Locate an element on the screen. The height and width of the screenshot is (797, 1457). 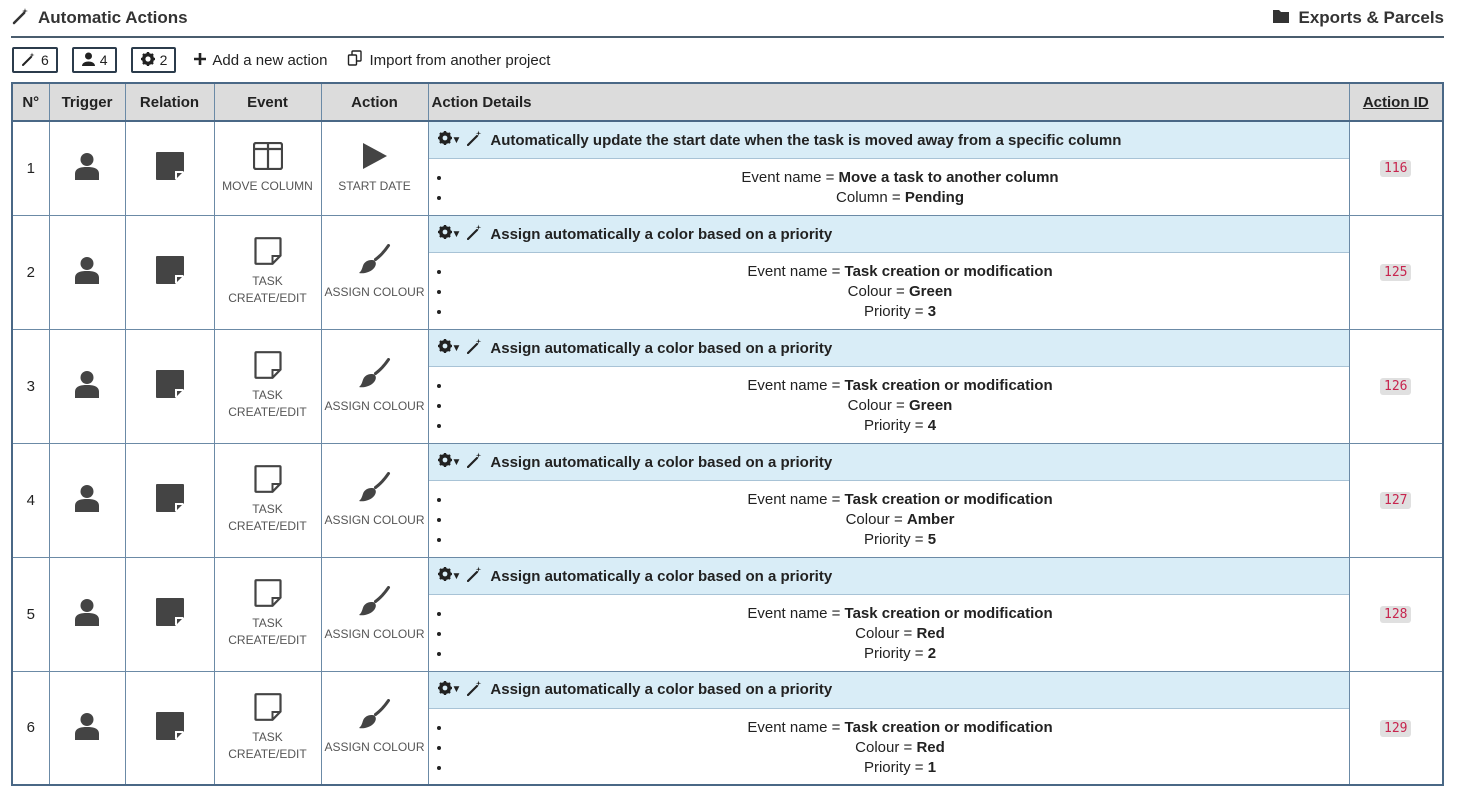
col-header-id: Action ID is located at coordinates (1396, 102).